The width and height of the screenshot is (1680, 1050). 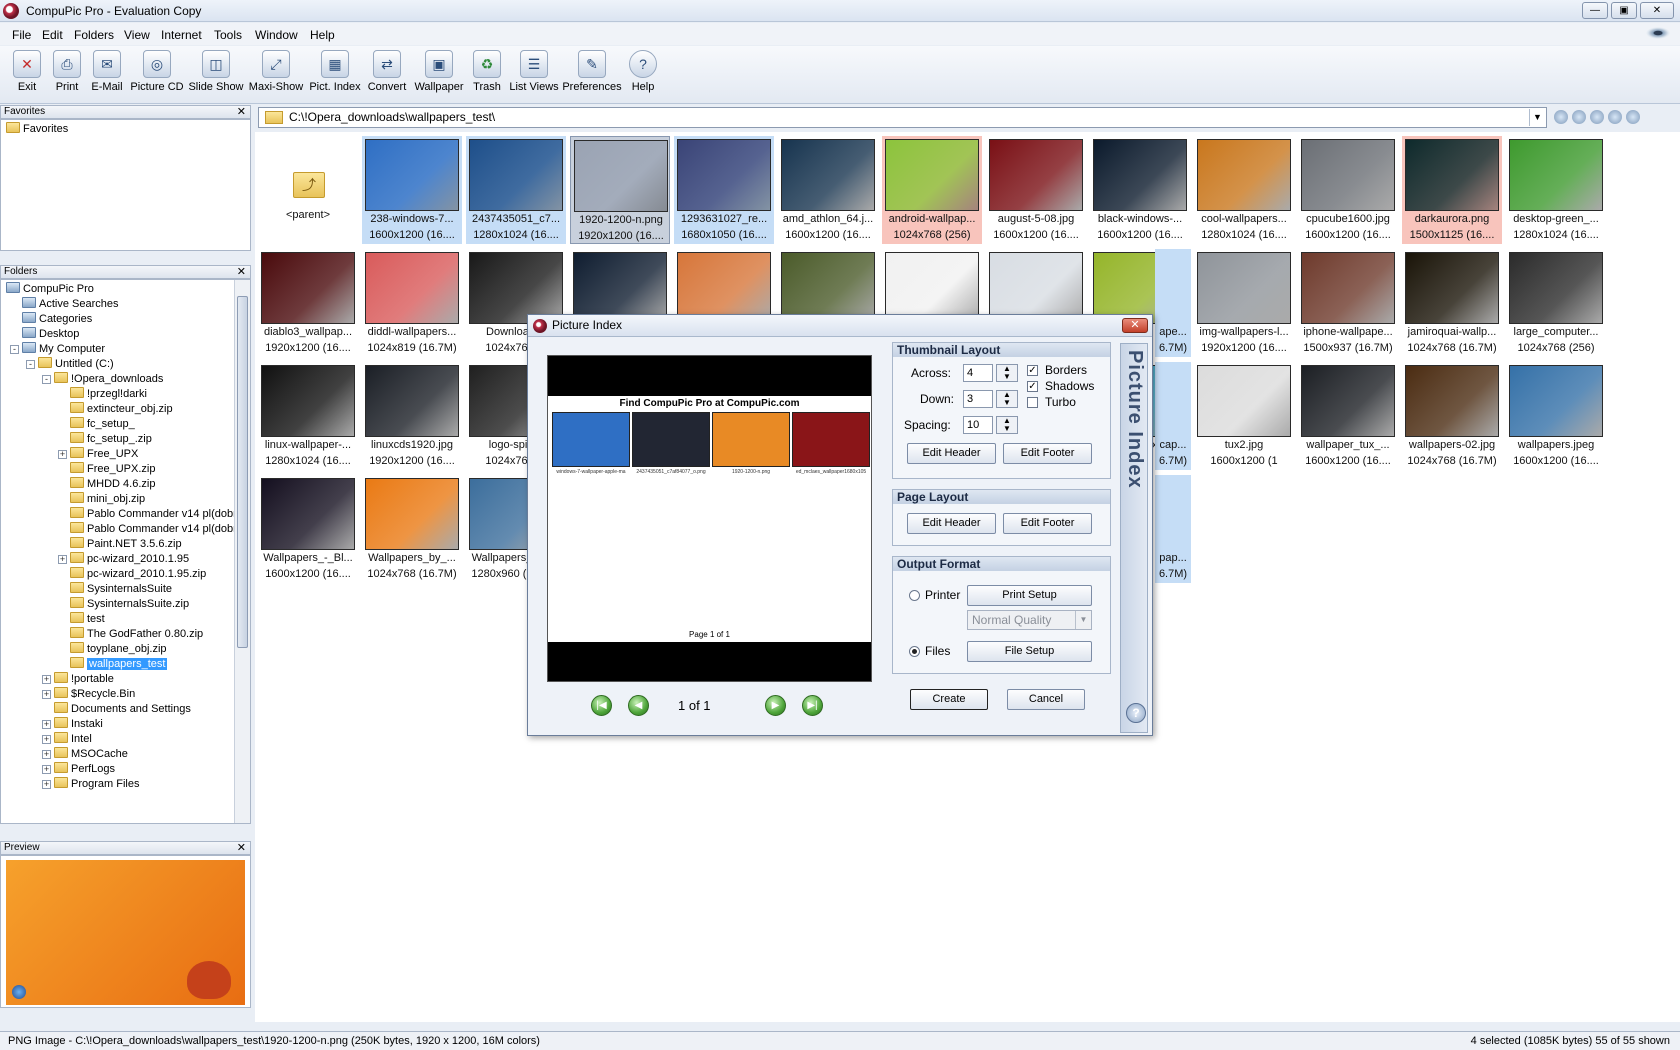 I want to click on borders-checkbox: ✓, so click(x=1032, y=370).